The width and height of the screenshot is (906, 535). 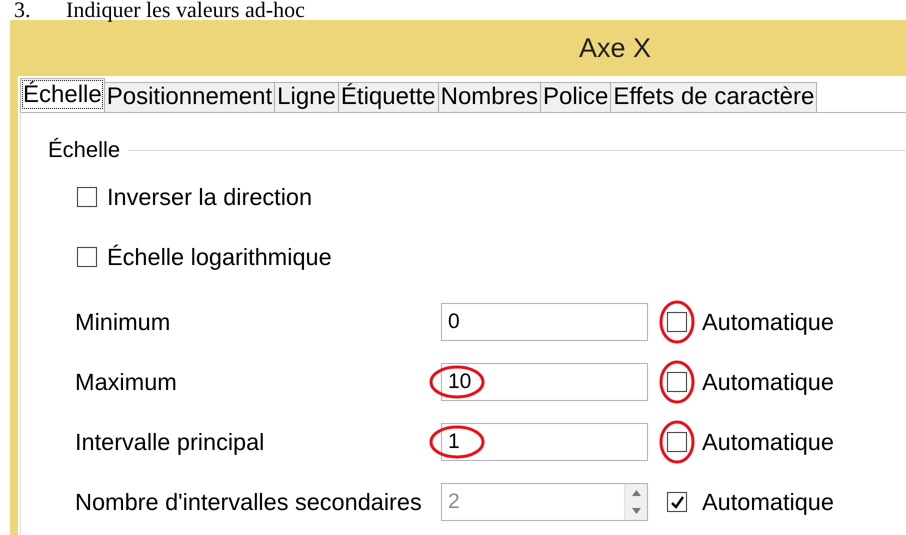 What do you see at coordinates (84, 150) in the screenshot?
I see `group-title: Échelle` at bounding box center [84, 150].